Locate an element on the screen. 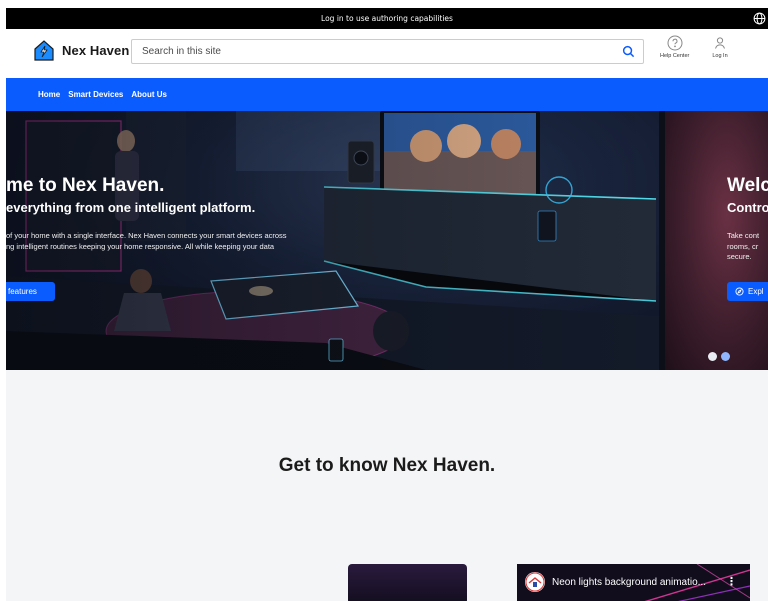 This screenshot has width=768, height=601. site-header: Nex Haven Help Center Log In is located at coordinates (387, 53).